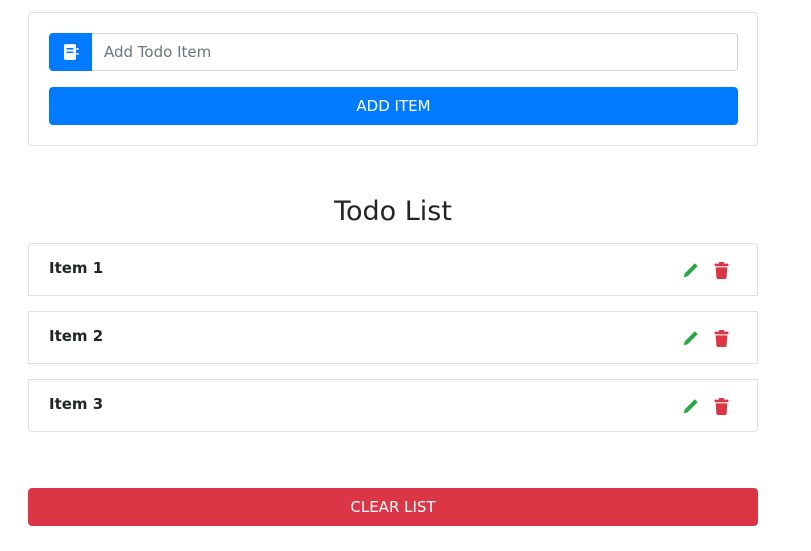 This screenshot has height=551, width=811. Describe the element at coordinates (393, 405) in the screenshot. I see `list-item: Item 3` at that location.